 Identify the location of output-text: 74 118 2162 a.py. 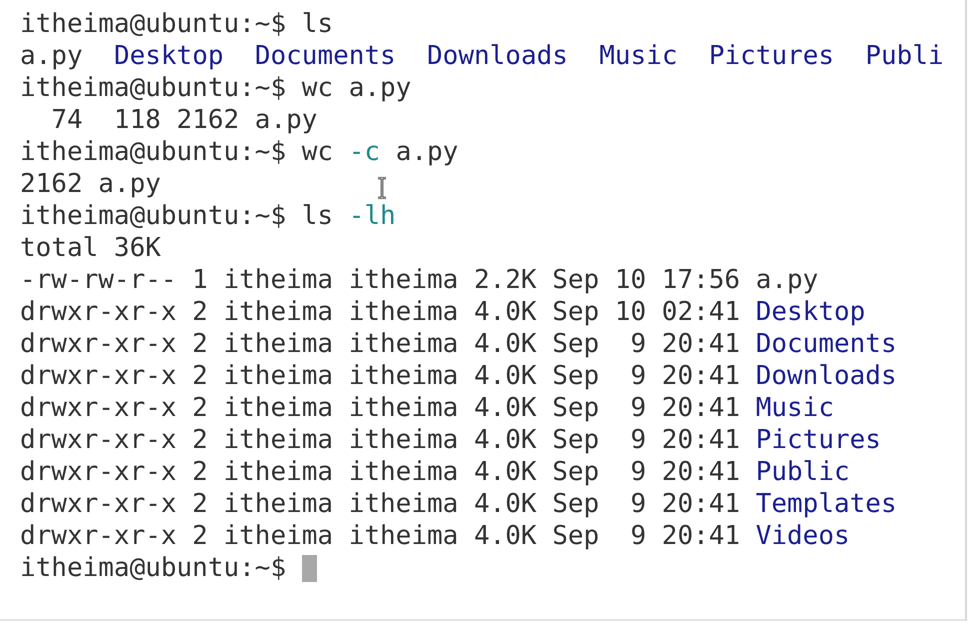
(184, 120).